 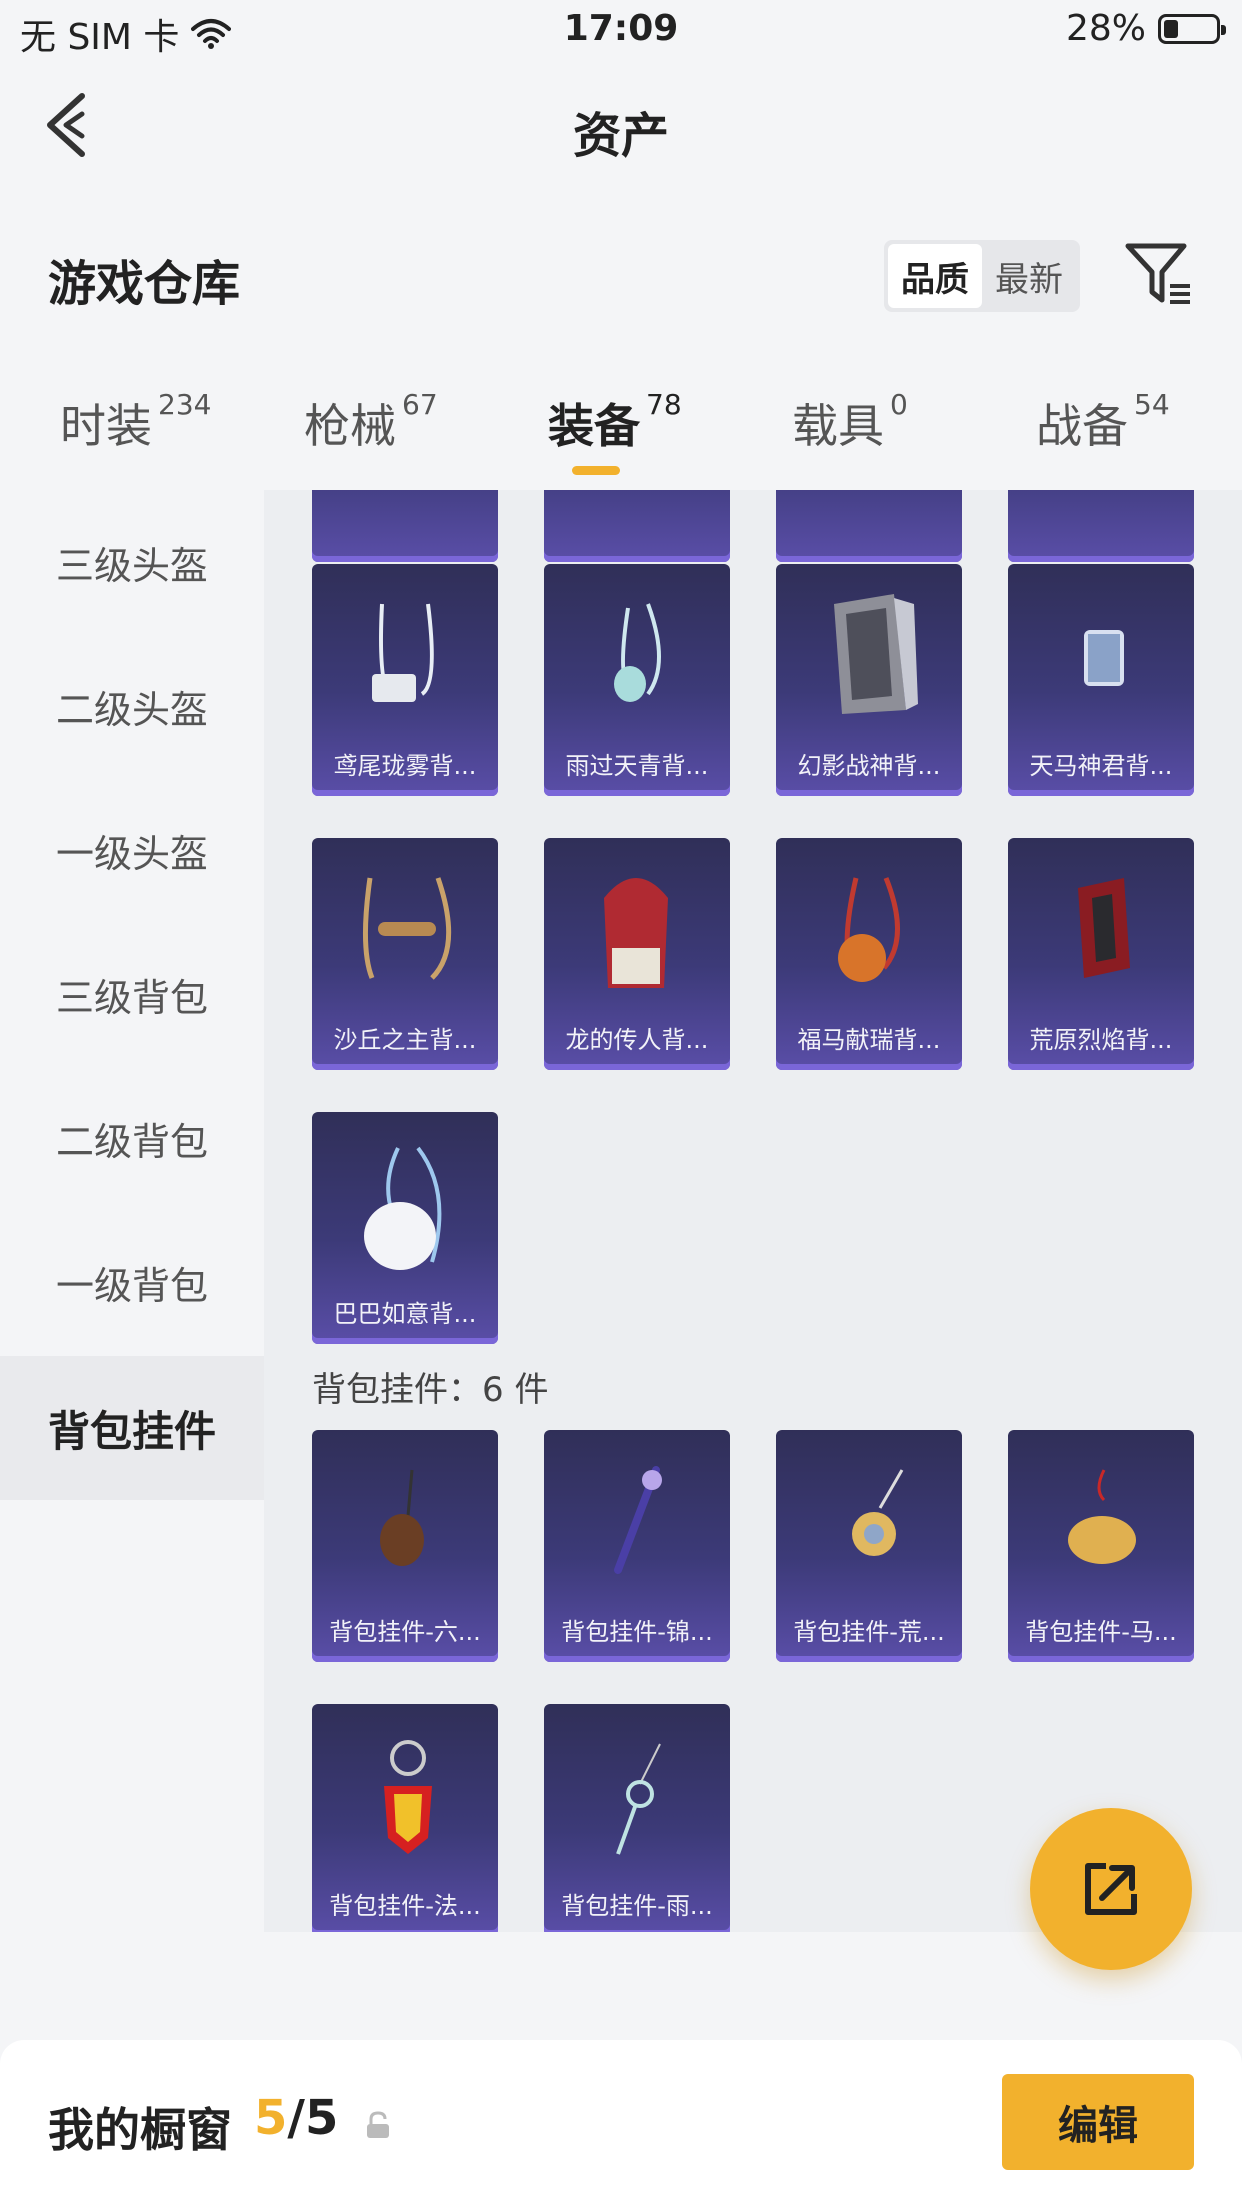 What do you see at coordinates (350, 426) in the screenshot?
I see `tab-label: 枪械` at bounding box center [350, 426].